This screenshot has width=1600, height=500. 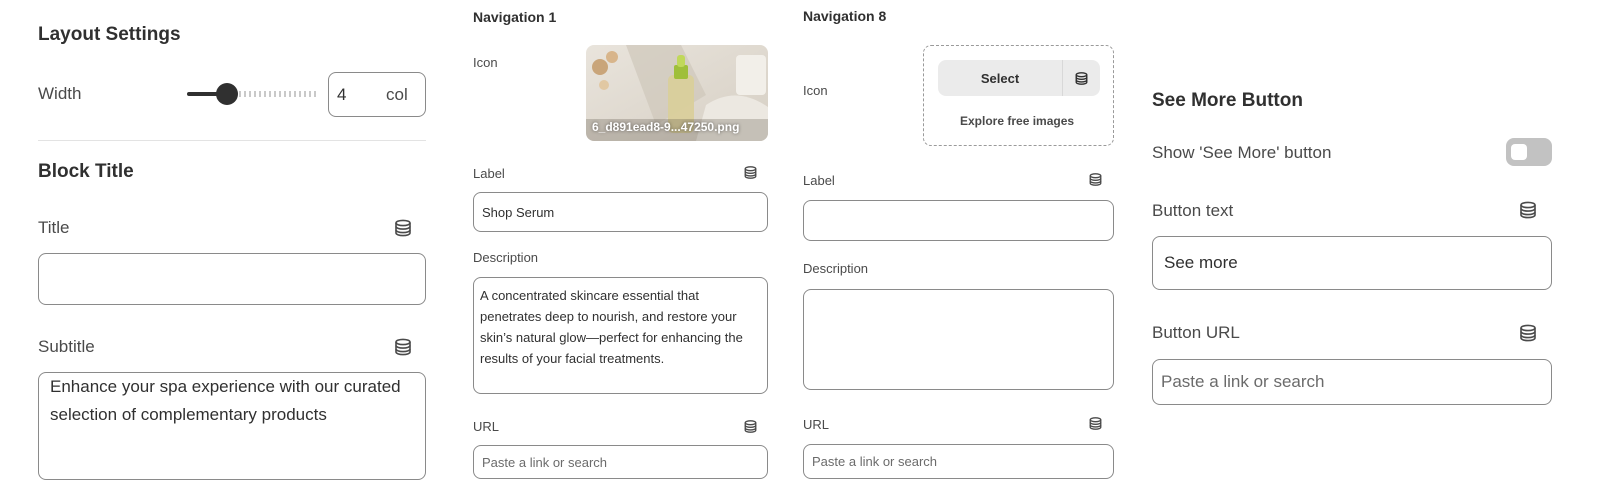 I want to click on button-text-label: Button text, so click(x=1193, y=210).